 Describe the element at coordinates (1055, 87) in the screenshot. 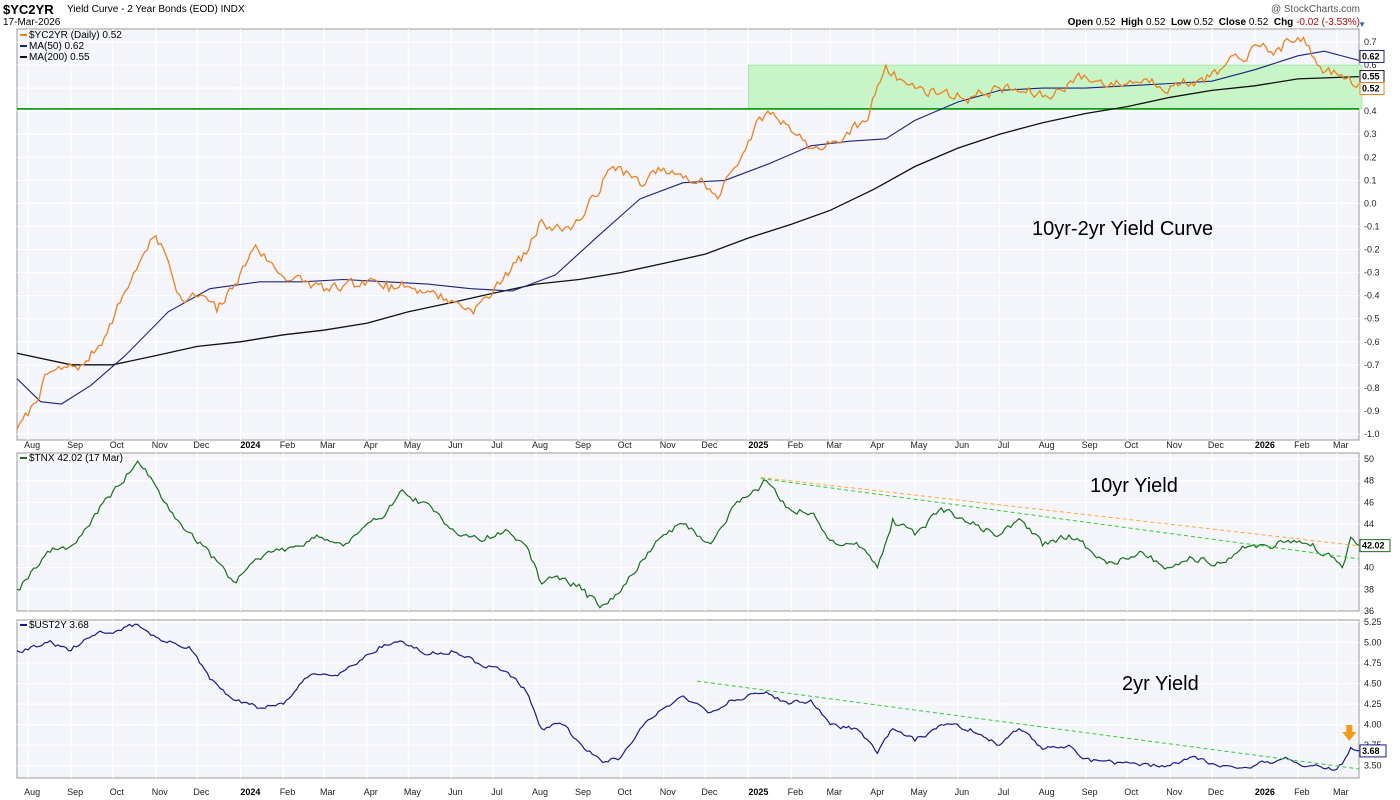

I see `consolidation-zone` at that location.